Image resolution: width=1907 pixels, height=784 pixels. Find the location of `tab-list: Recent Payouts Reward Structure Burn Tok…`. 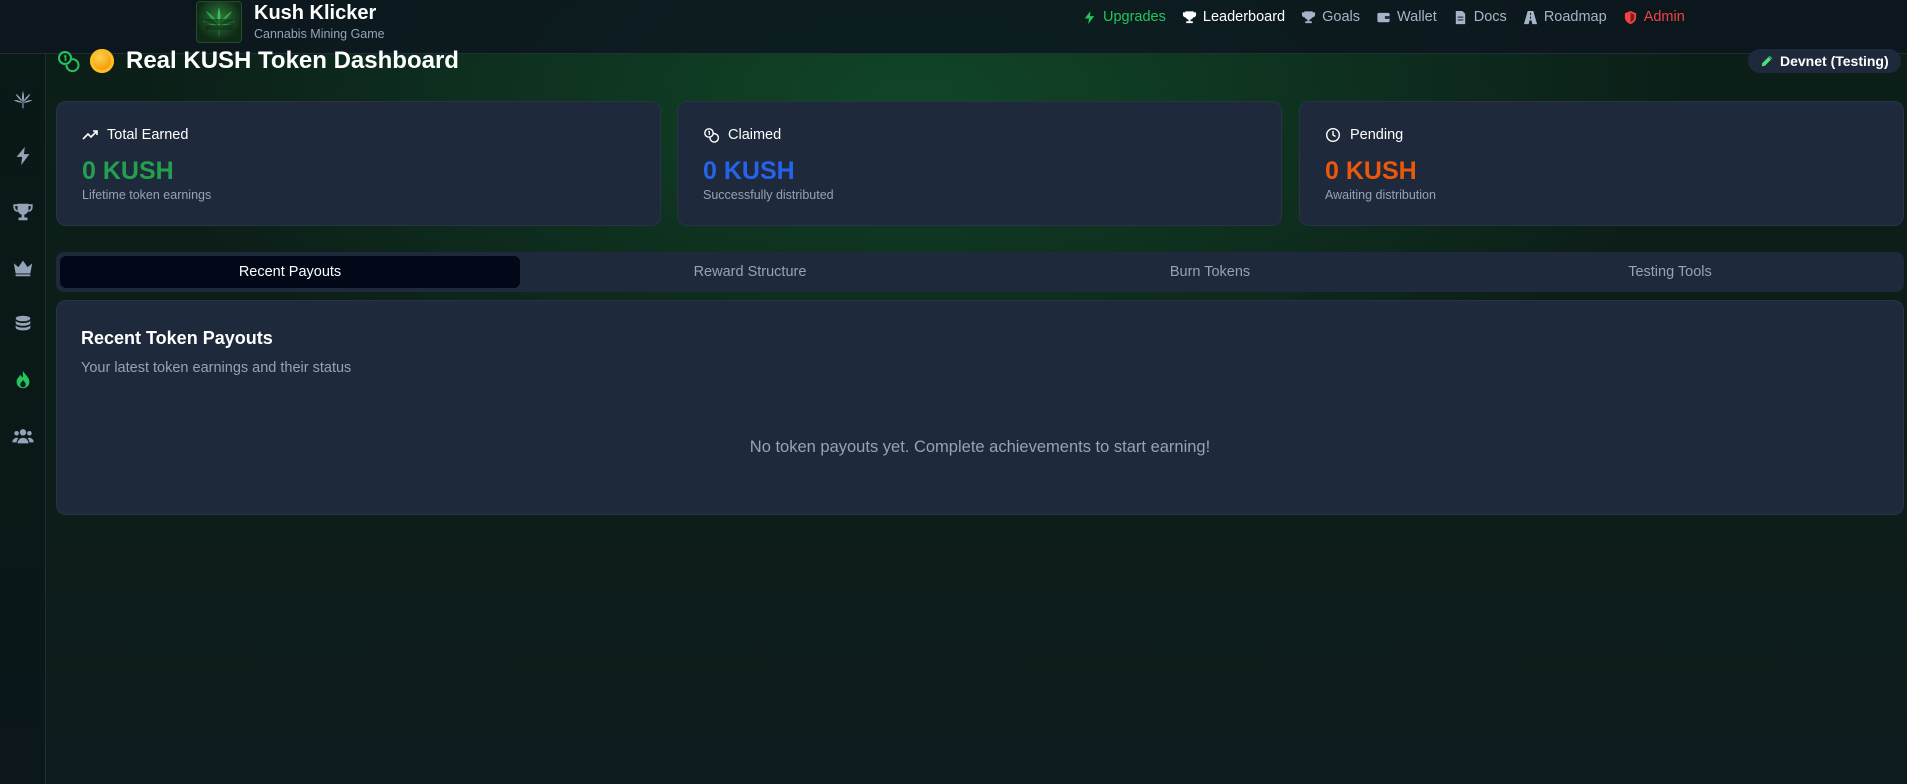

tab-list: Recent Payouts Reward Structure Burn Tok… is located at coordinates (980, 272).